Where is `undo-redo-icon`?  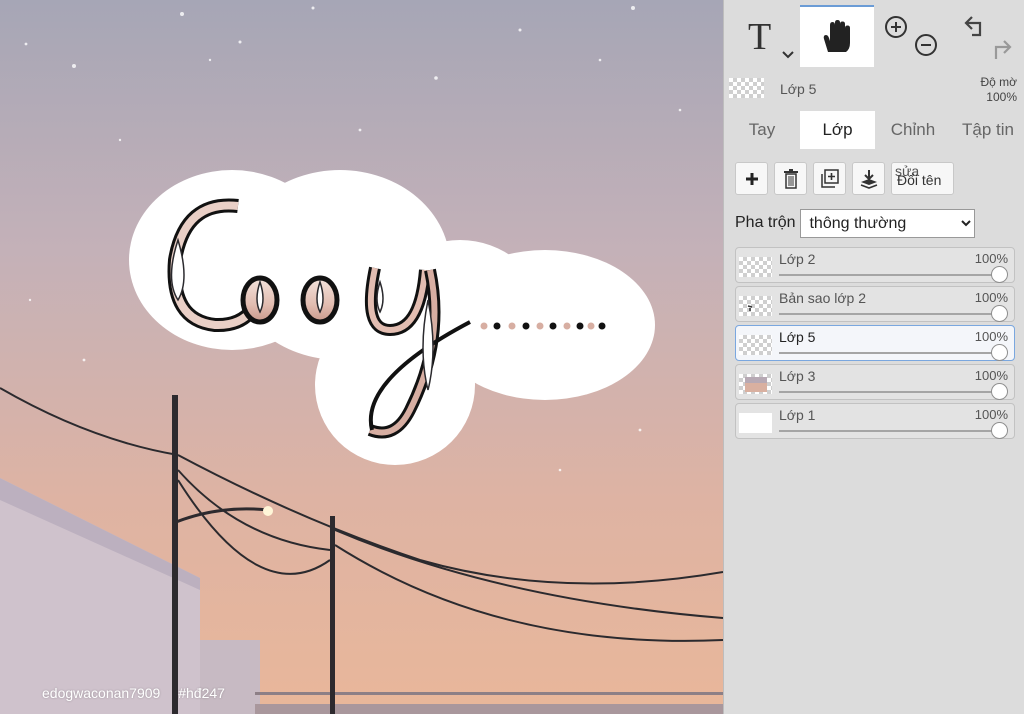 undo-redo-icon is located at coordinates (988, 37).